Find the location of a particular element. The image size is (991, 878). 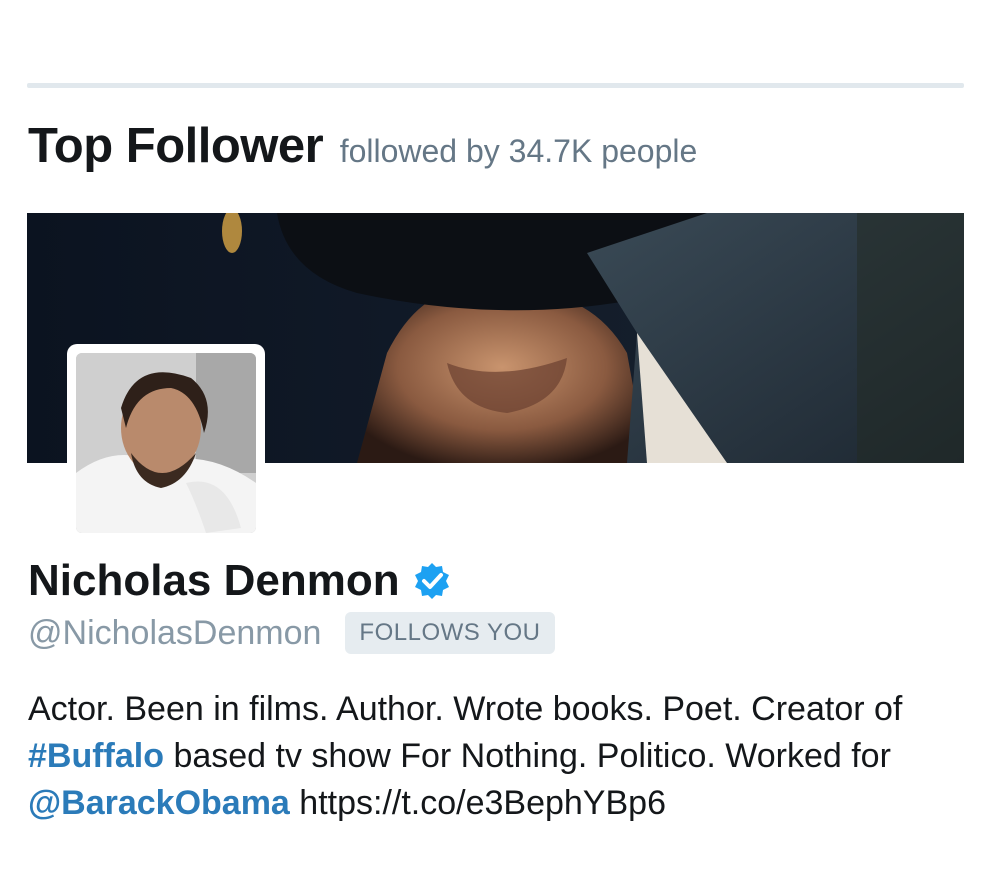

profile-handle-row: @NicholasDenmon FOLLOWS YOU is located at coordinates (291, 633).